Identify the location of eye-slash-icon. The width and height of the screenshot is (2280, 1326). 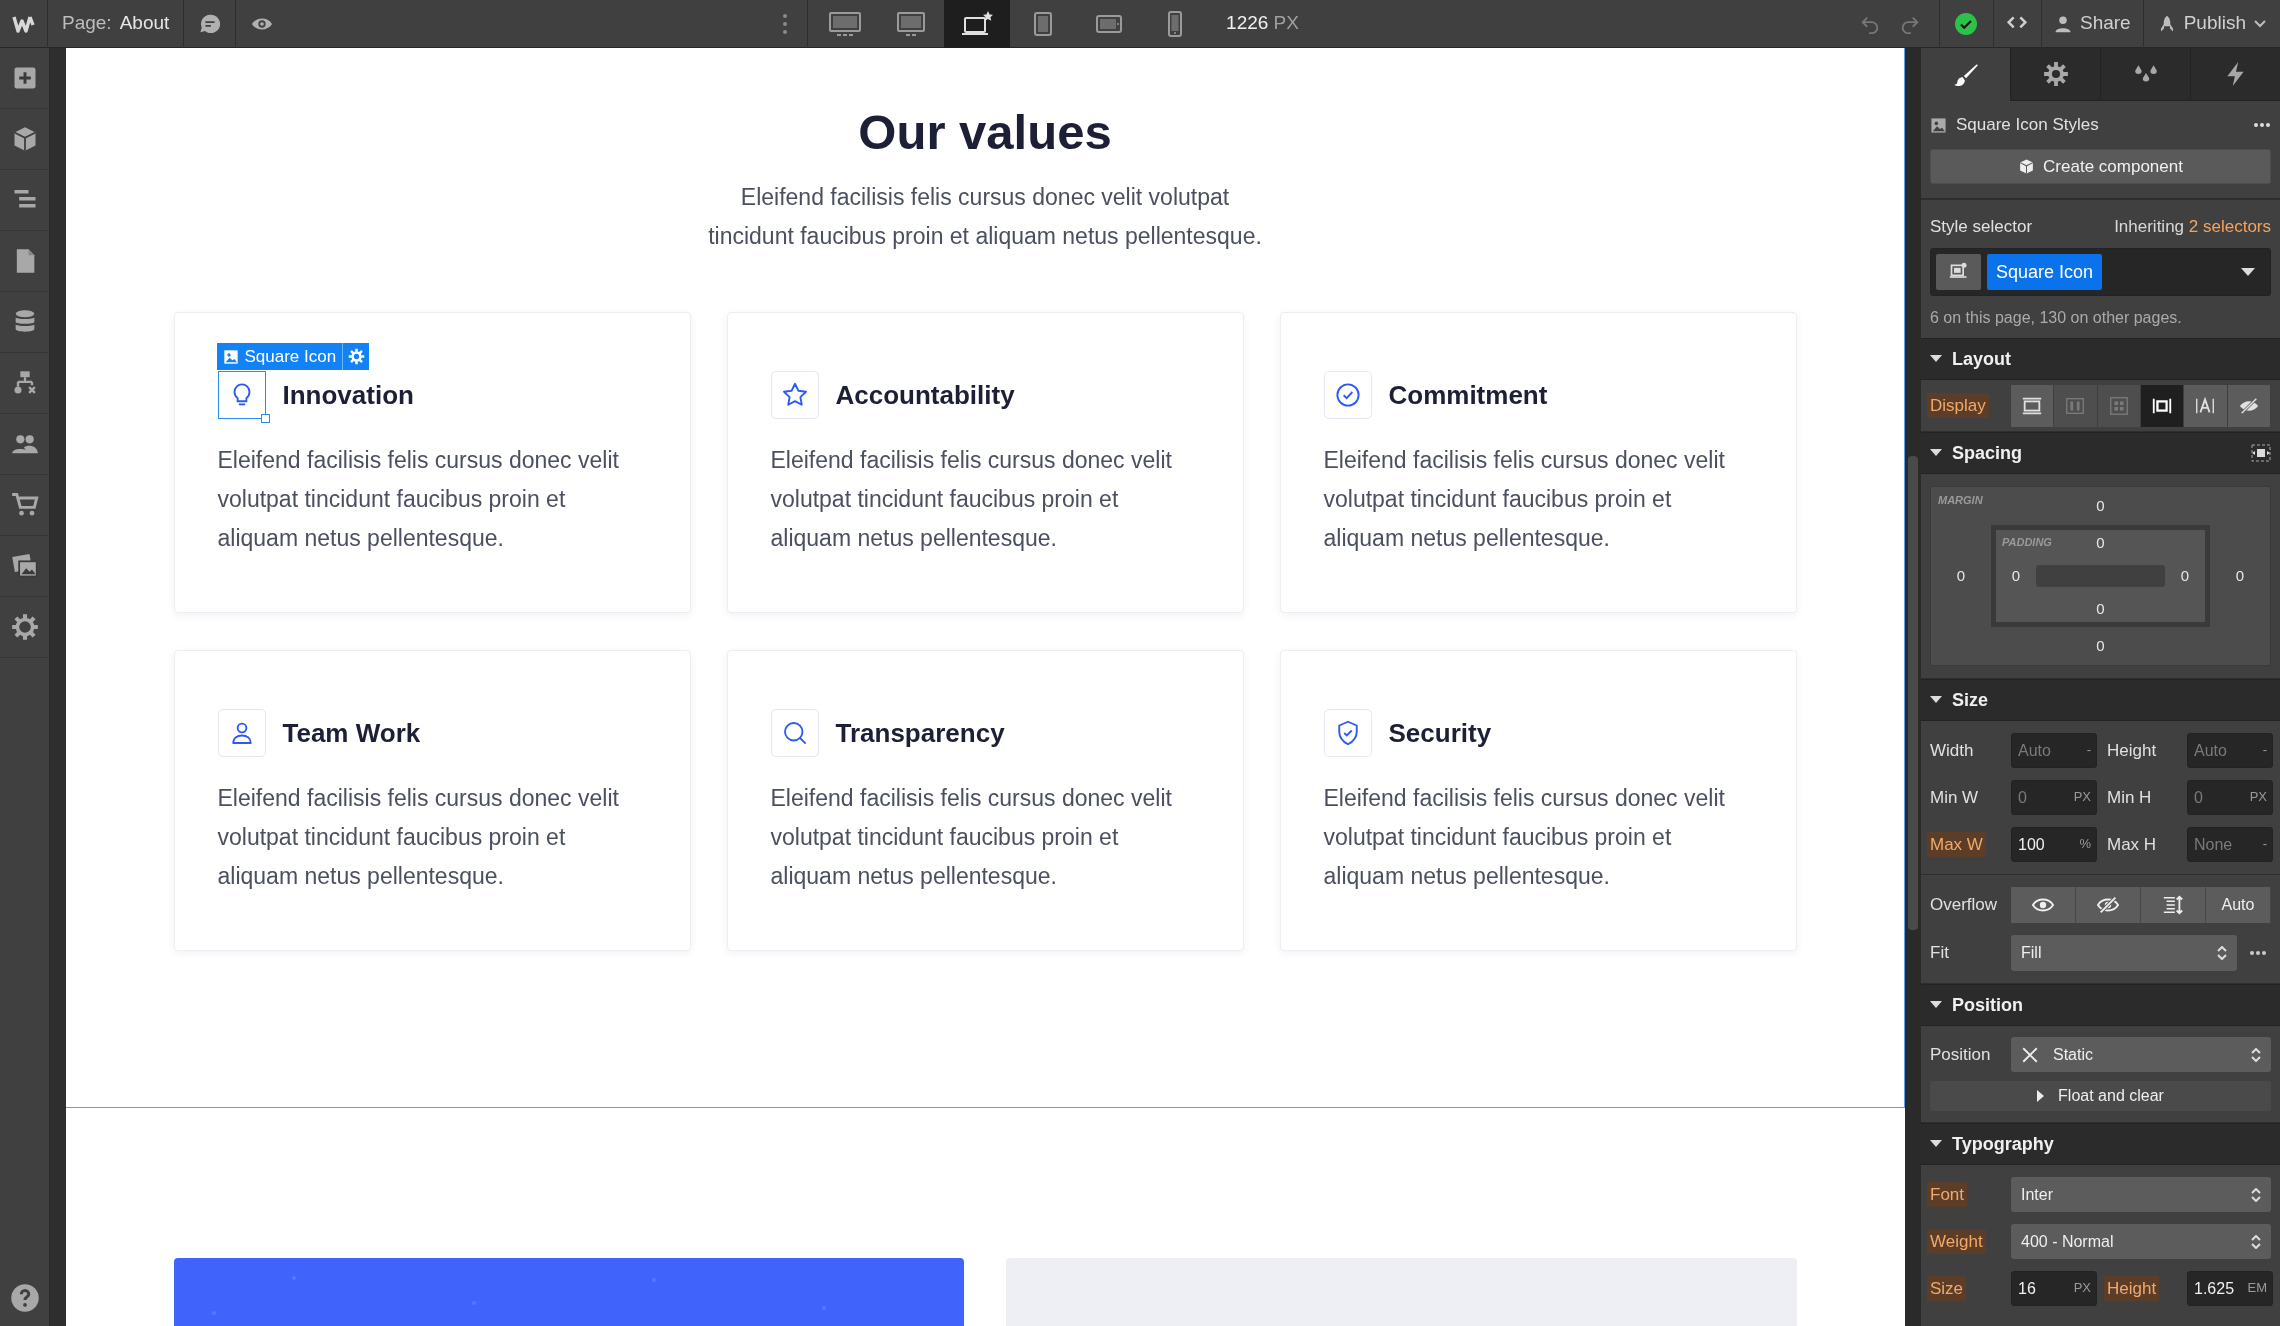
(2108, 905).